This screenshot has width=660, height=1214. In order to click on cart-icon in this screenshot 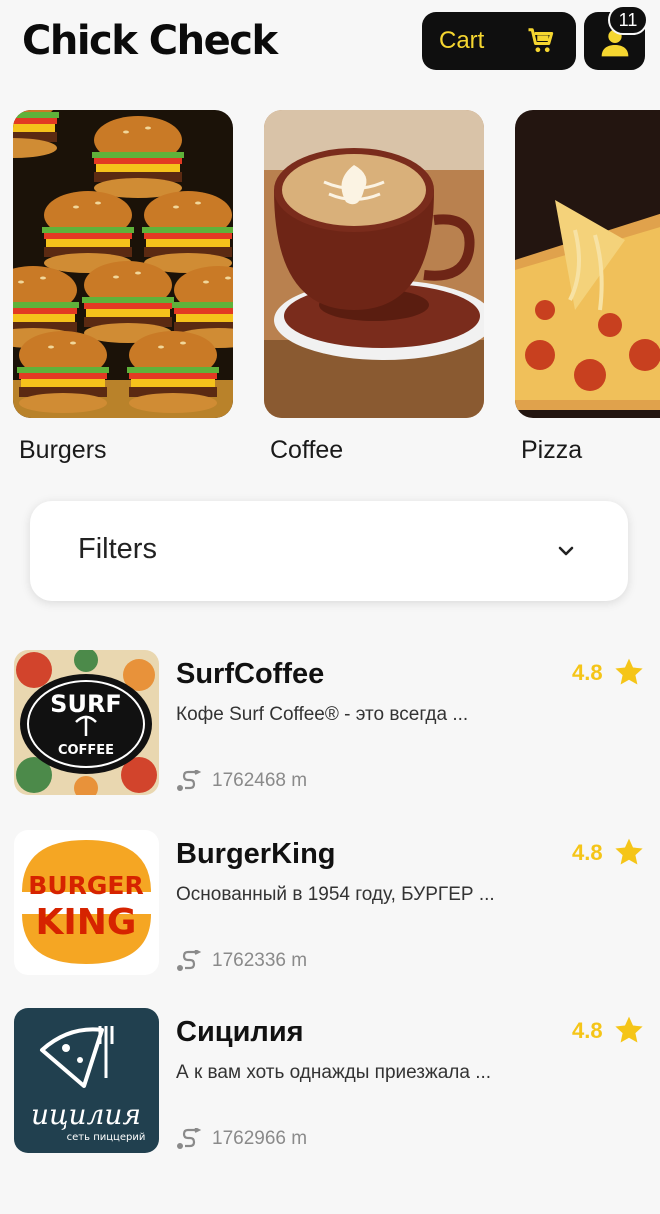, I will do `click(541, 40)`.